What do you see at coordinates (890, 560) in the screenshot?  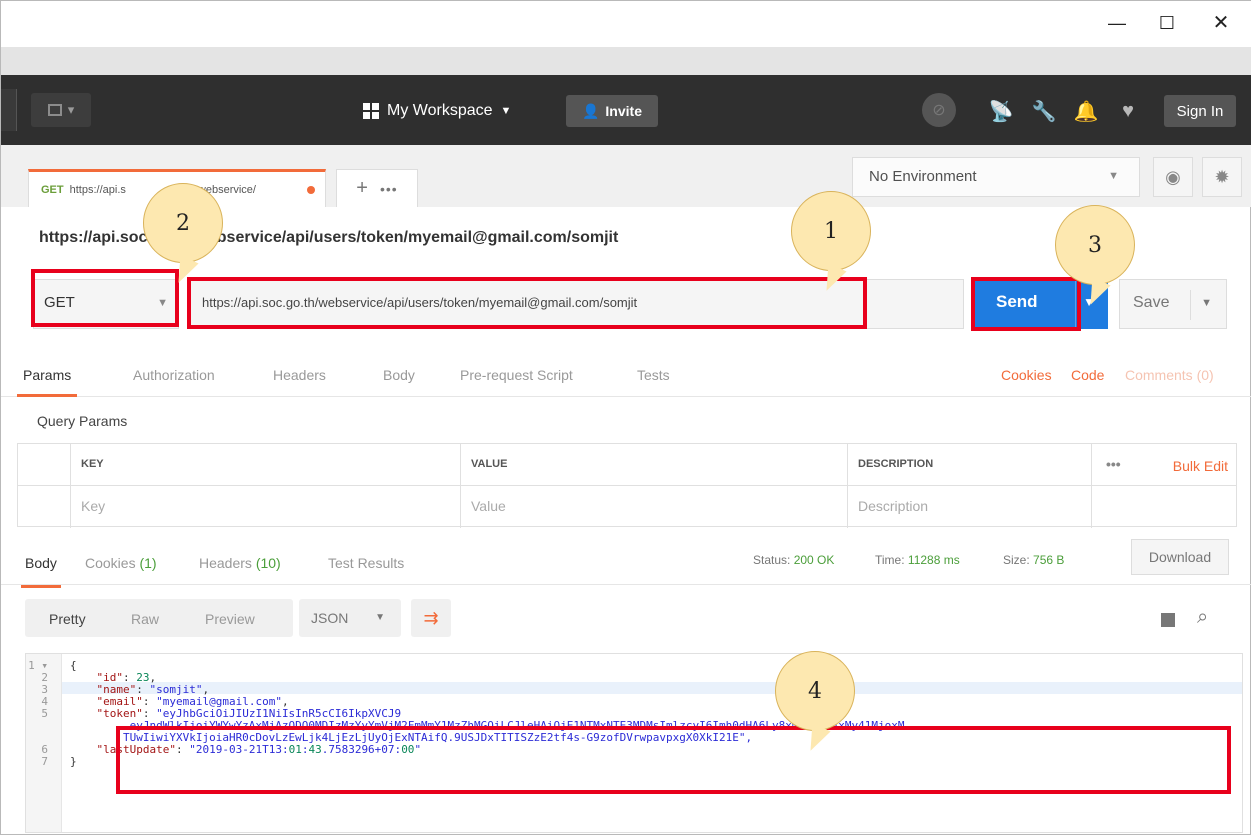 I see `time-label: Time:` at bounding box center [890, 560].